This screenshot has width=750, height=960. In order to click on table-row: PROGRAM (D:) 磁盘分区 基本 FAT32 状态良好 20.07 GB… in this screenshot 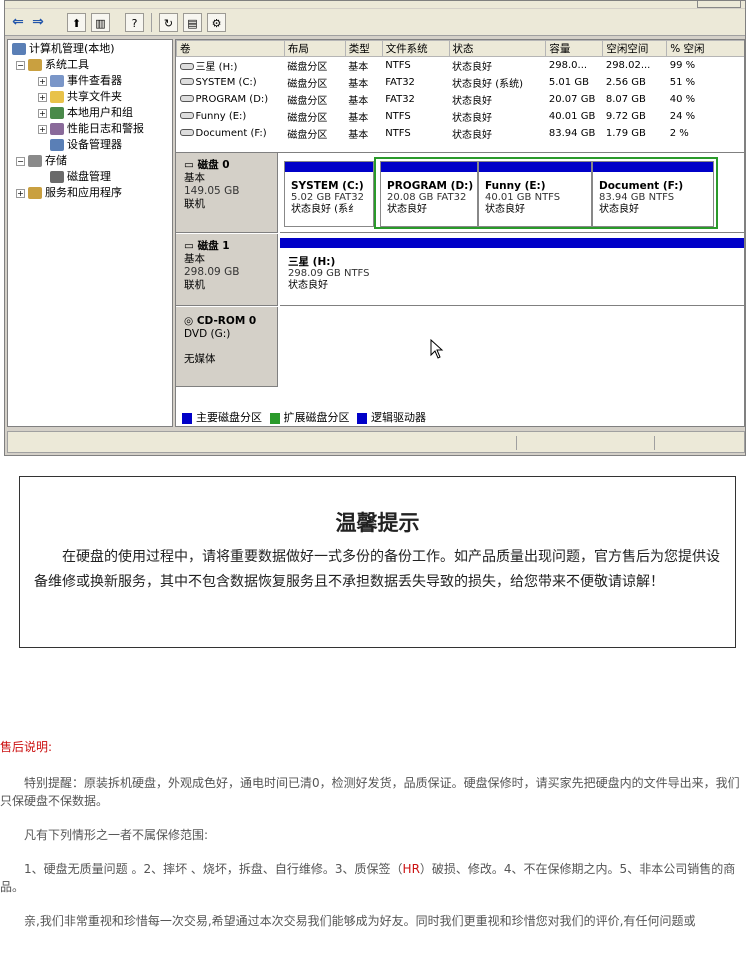, I will do `click(461, 99)`.